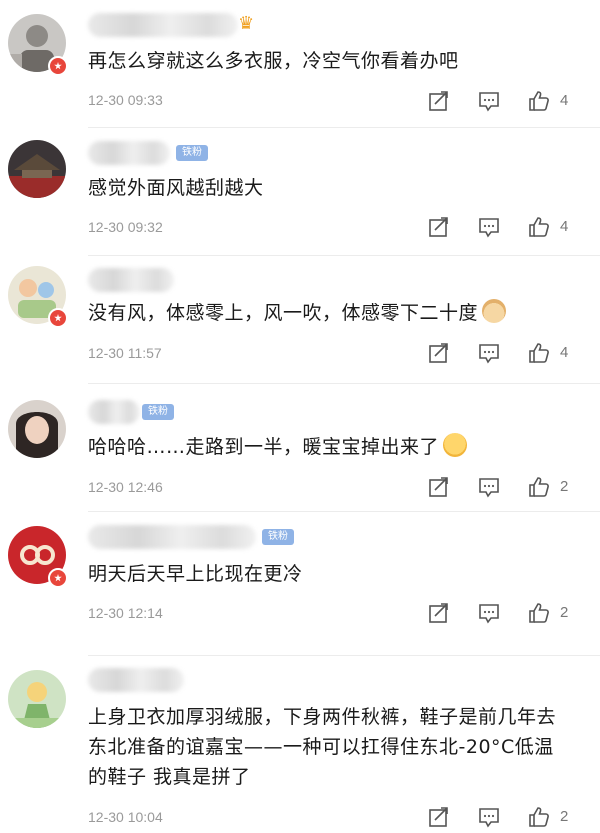 This screenshot has height=833, width=600. What do you see at coordinates (125, 100) in the screenshot?
I see `comment-time: 12-30 09:33` at bounding box center [125, 100].